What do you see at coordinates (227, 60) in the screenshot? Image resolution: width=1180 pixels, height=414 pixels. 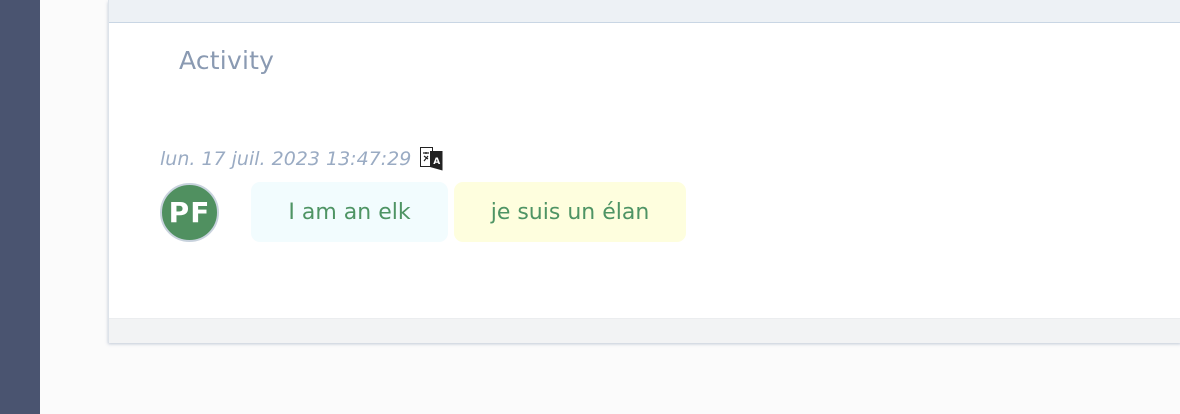 I see `section-title: Activity` at bounding box center [227, 60].